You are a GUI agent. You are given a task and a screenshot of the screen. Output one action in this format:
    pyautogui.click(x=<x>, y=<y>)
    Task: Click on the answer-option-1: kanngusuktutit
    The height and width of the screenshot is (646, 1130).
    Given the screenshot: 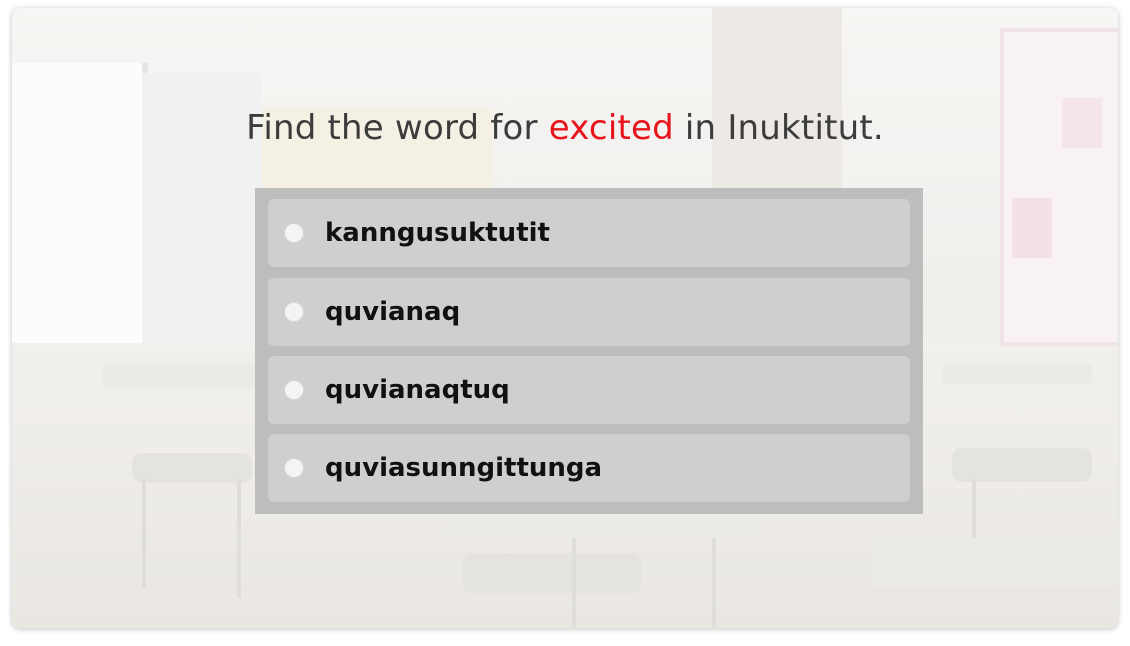 What is the action you would take?
    pyautogui.click(x=589, y=233)
    